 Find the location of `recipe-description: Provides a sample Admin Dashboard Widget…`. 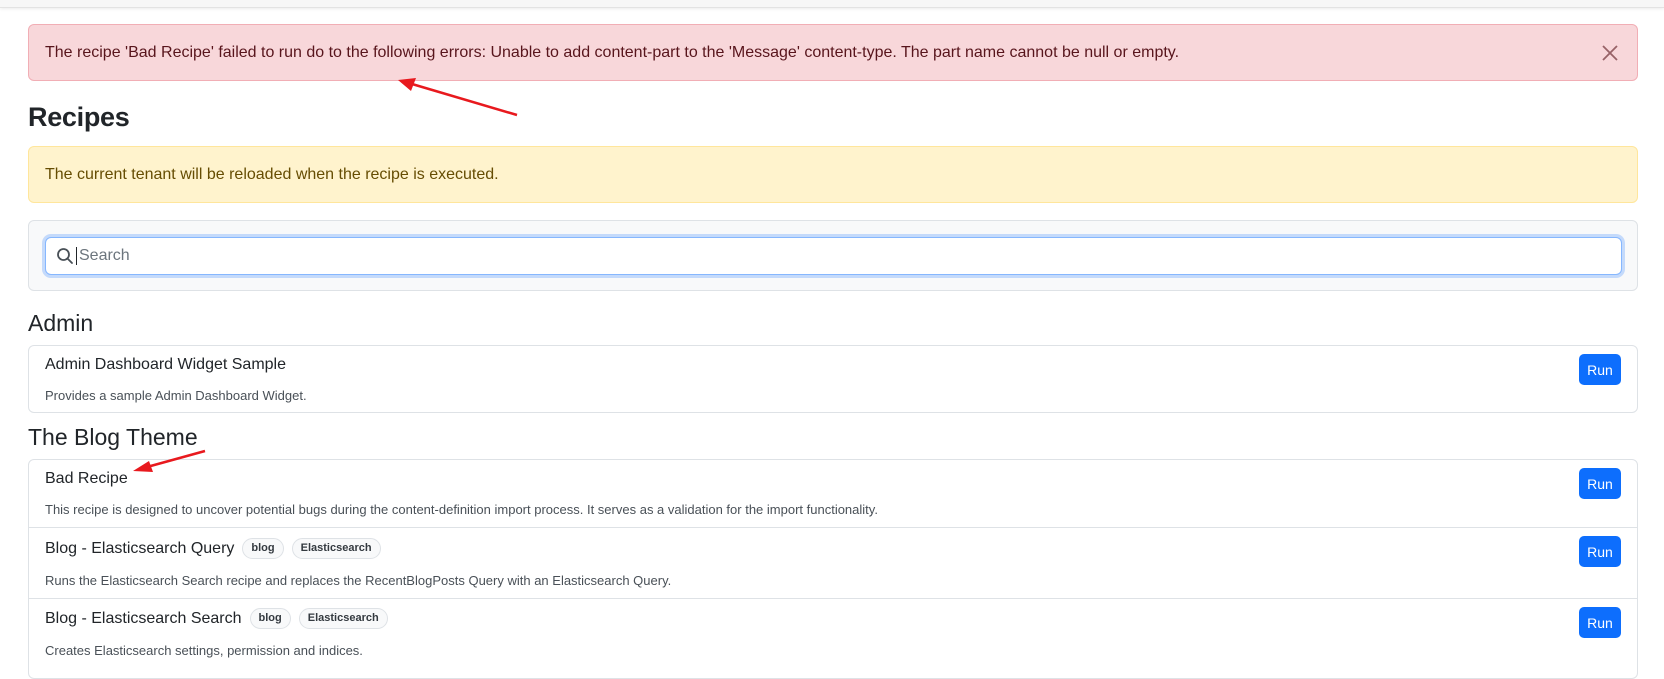

recipe-description: Provides a sample Admin Dashboard Widget… is located at coordinates (176, 395).